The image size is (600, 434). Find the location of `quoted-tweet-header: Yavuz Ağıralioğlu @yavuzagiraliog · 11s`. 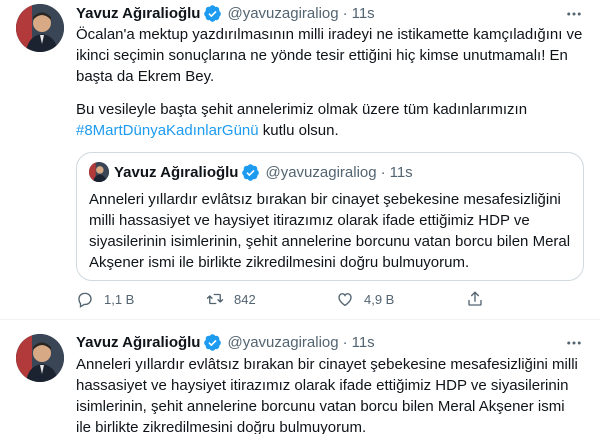

quoted-tweet-header: Yavuz Ağıralioğlu @yavuzagiraliog · 11s is located at coordinates (251, 172).